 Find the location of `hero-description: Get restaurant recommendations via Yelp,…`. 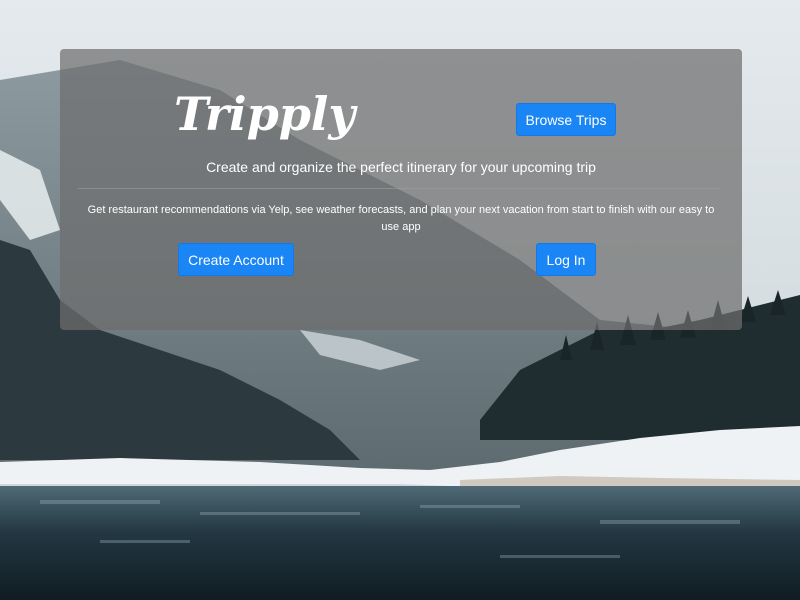

hero-description: Get restaurant recommendations via Yelp,… is located at coordinates (401, 218).